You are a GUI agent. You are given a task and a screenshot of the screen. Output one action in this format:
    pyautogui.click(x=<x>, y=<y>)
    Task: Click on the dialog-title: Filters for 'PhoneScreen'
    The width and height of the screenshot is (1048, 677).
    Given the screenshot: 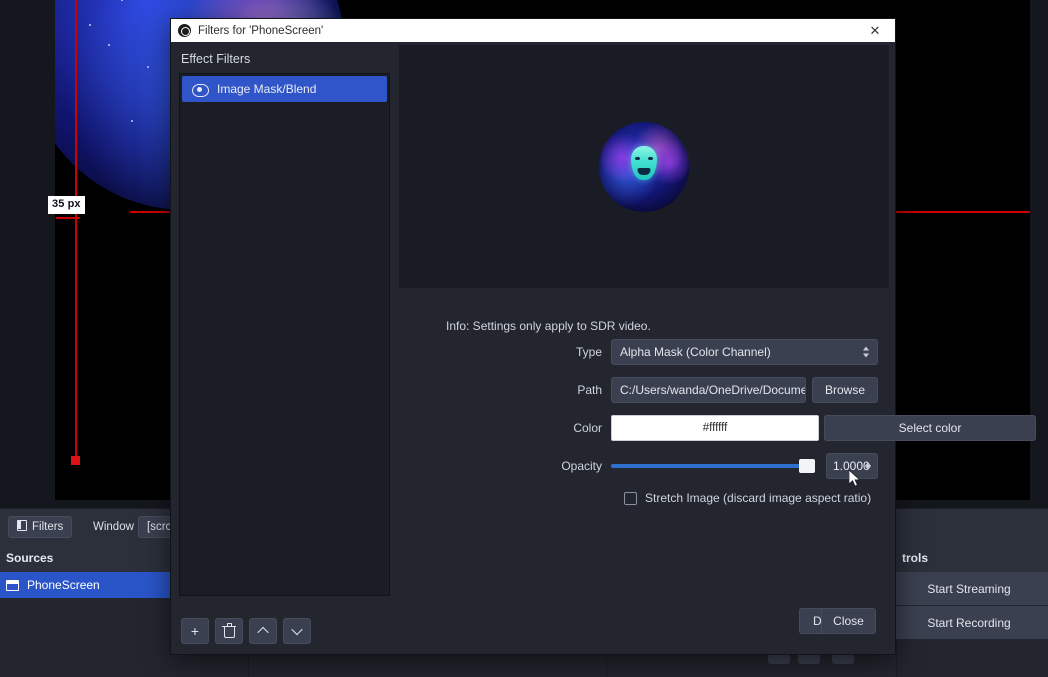 What is the action you would take?
    pyautogui.click(x=261, y=30)
    